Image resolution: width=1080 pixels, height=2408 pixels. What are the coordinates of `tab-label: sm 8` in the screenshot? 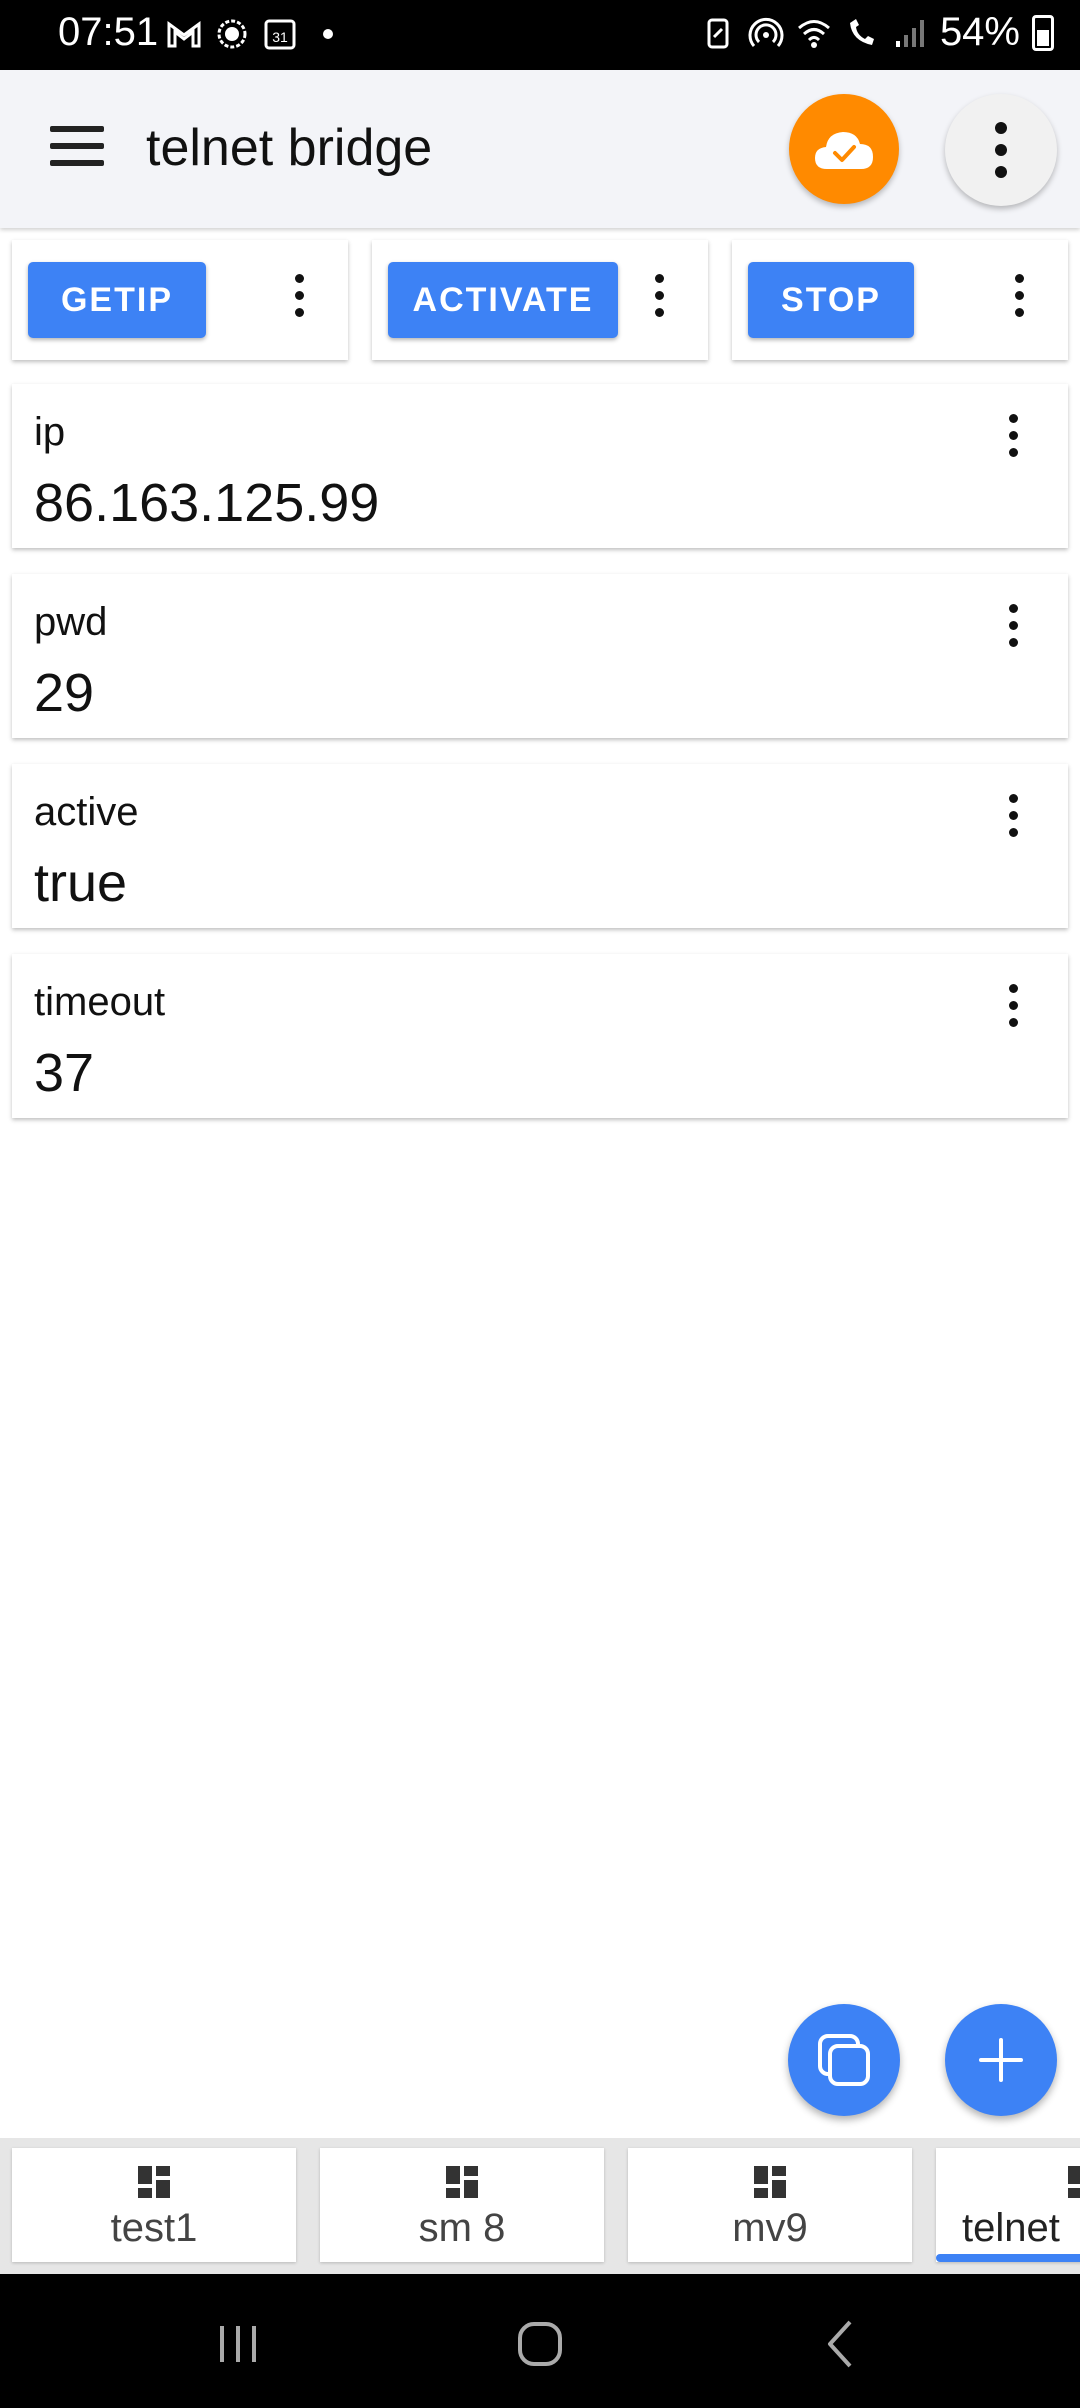 It's located at (462, 2228).